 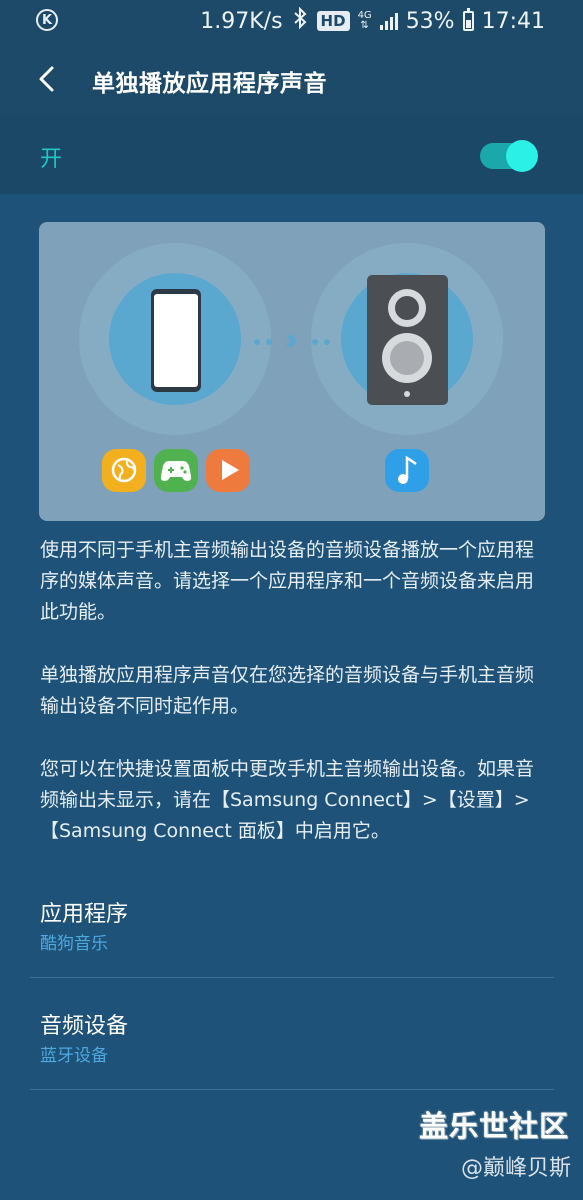 What do you see at coordinates (493, 1126) in the screenshot?
I see `watermark-title: 盖乐世社区` at bounding box center [493, 1126].